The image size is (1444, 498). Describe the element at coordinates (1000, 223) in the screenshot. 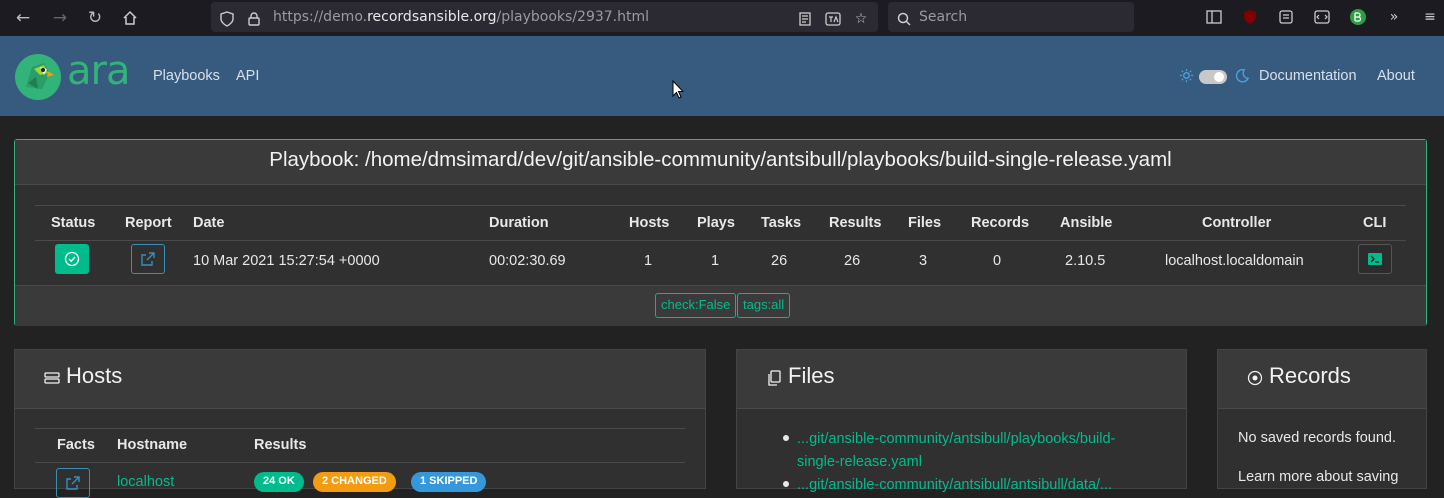

I see `col-header-records: Records` at that location.